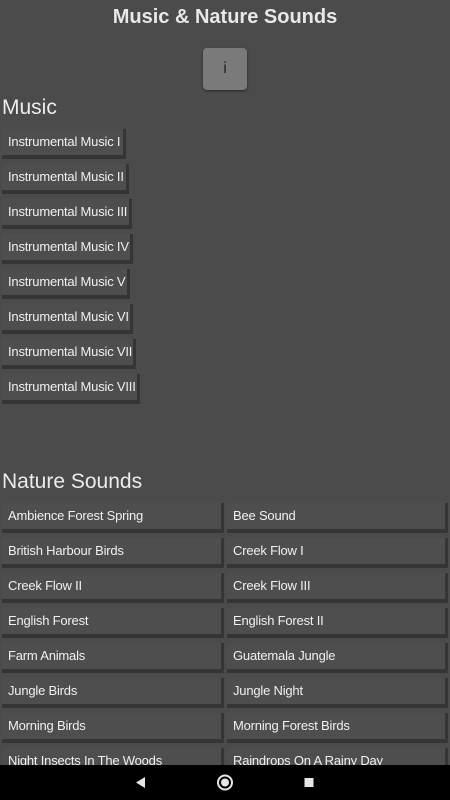 This screenshot has height=800, width=450. I want to click on nature-button-right-4: English Forest II, so click(337, 623).